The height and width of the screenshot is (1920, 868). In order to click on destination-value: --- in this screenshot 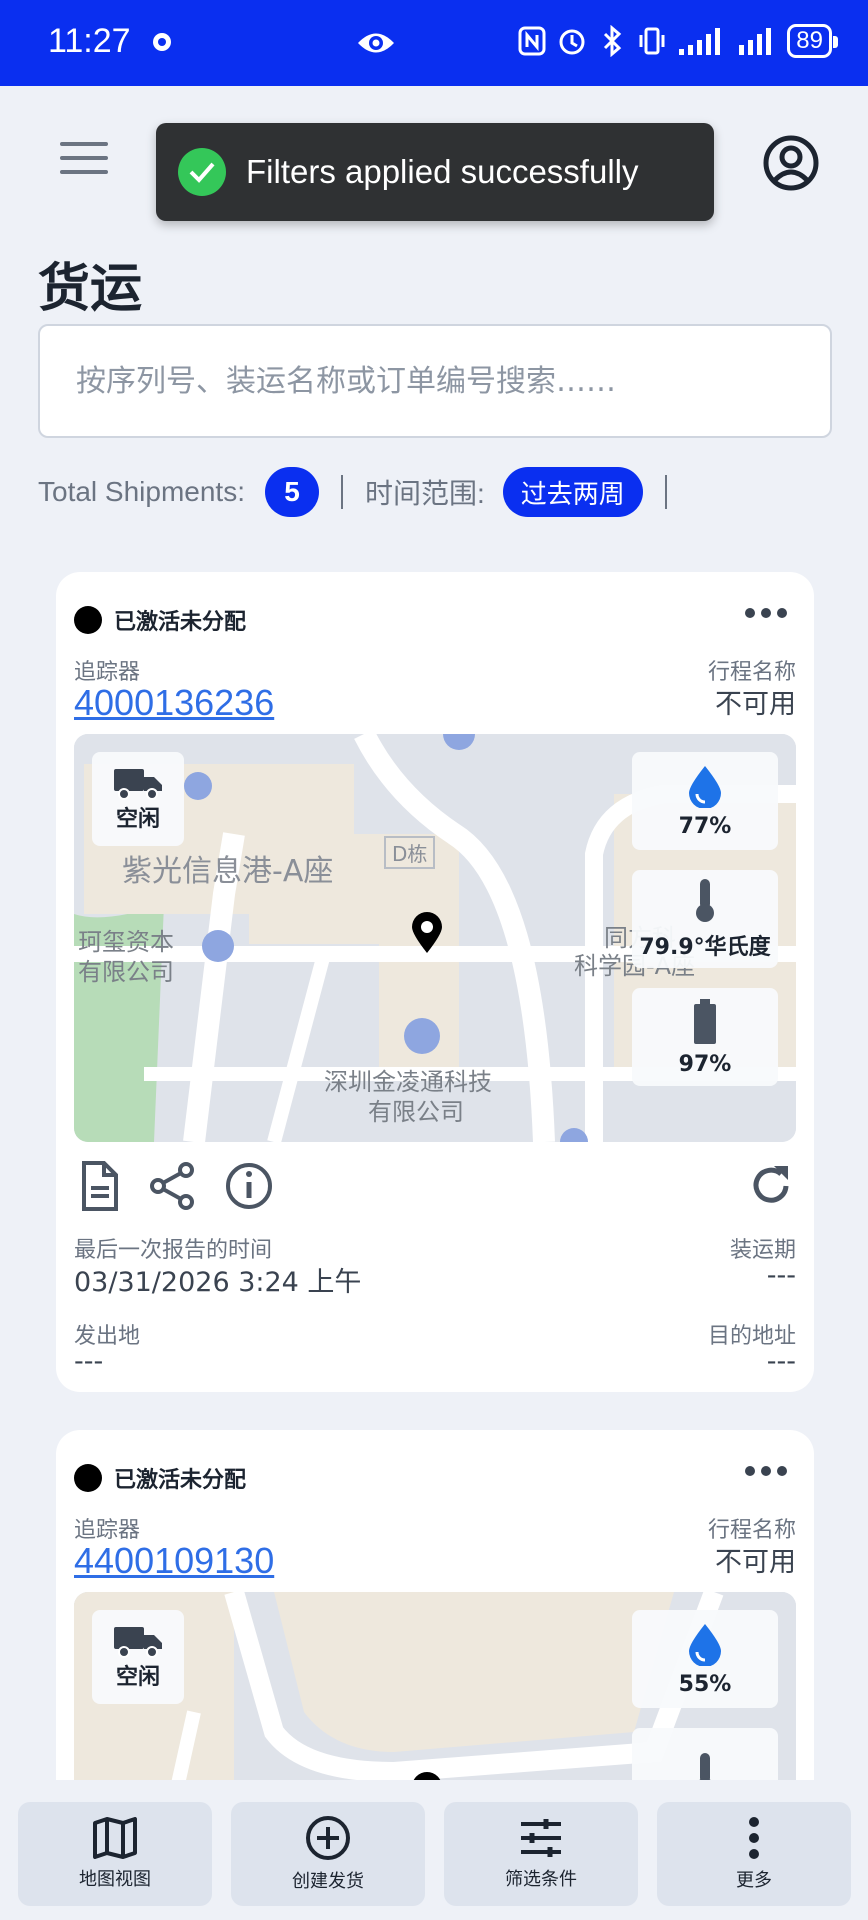, I will do `click(781, 1361)`.